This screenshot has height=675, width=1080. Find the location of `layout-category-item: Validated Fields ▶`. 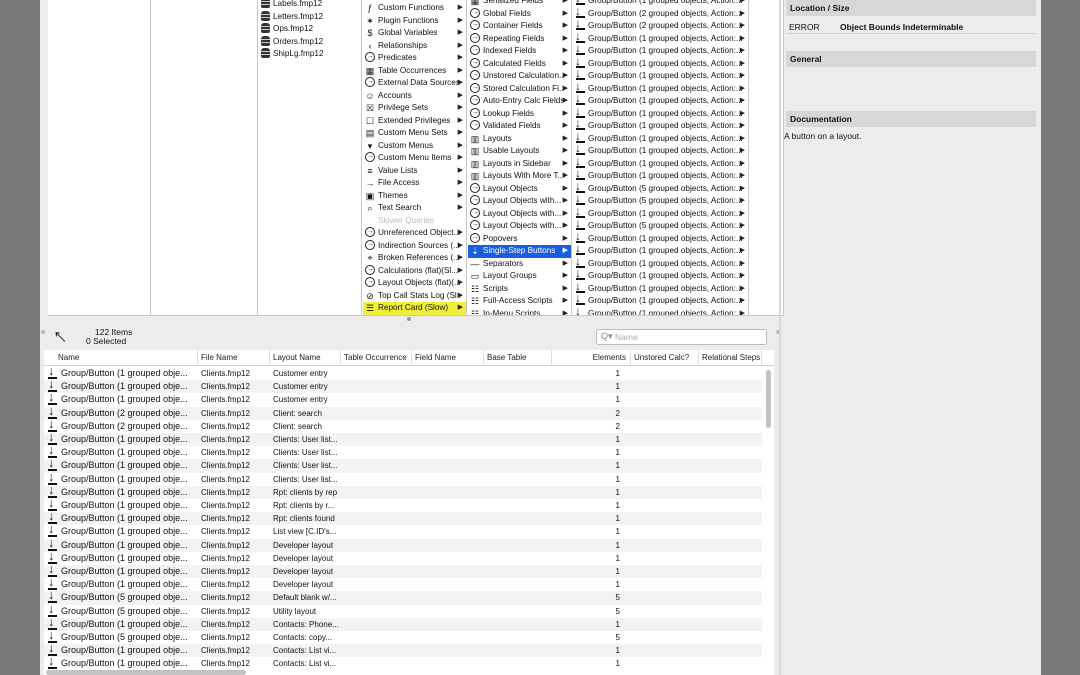

layout-category-item: Validated Fields ▶ is located at coordinates (519, 126).